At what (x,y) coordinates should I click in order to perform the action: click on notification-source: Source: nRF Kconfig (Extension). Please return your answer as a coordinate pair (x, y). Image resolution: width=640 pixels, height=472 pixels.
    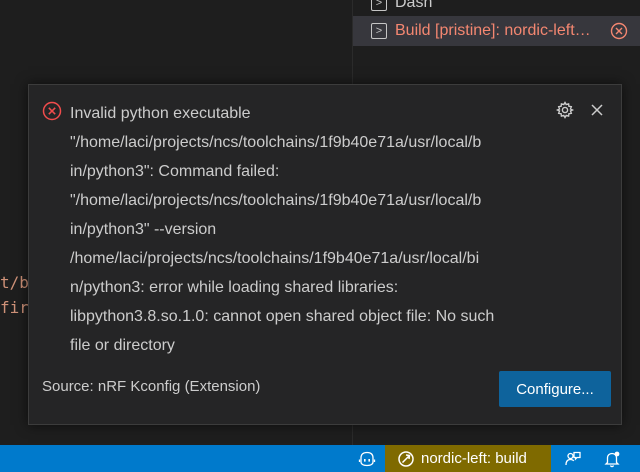
    Looking at the image, I should click on (151, 386).